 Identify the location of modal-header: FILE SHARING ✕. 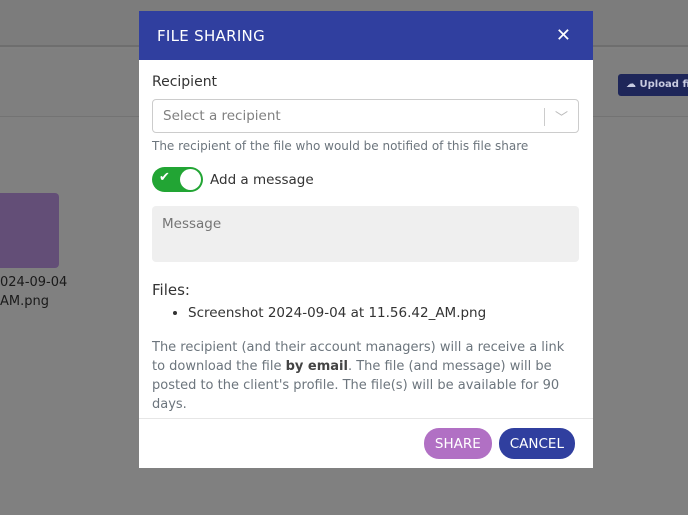
(366, 35).